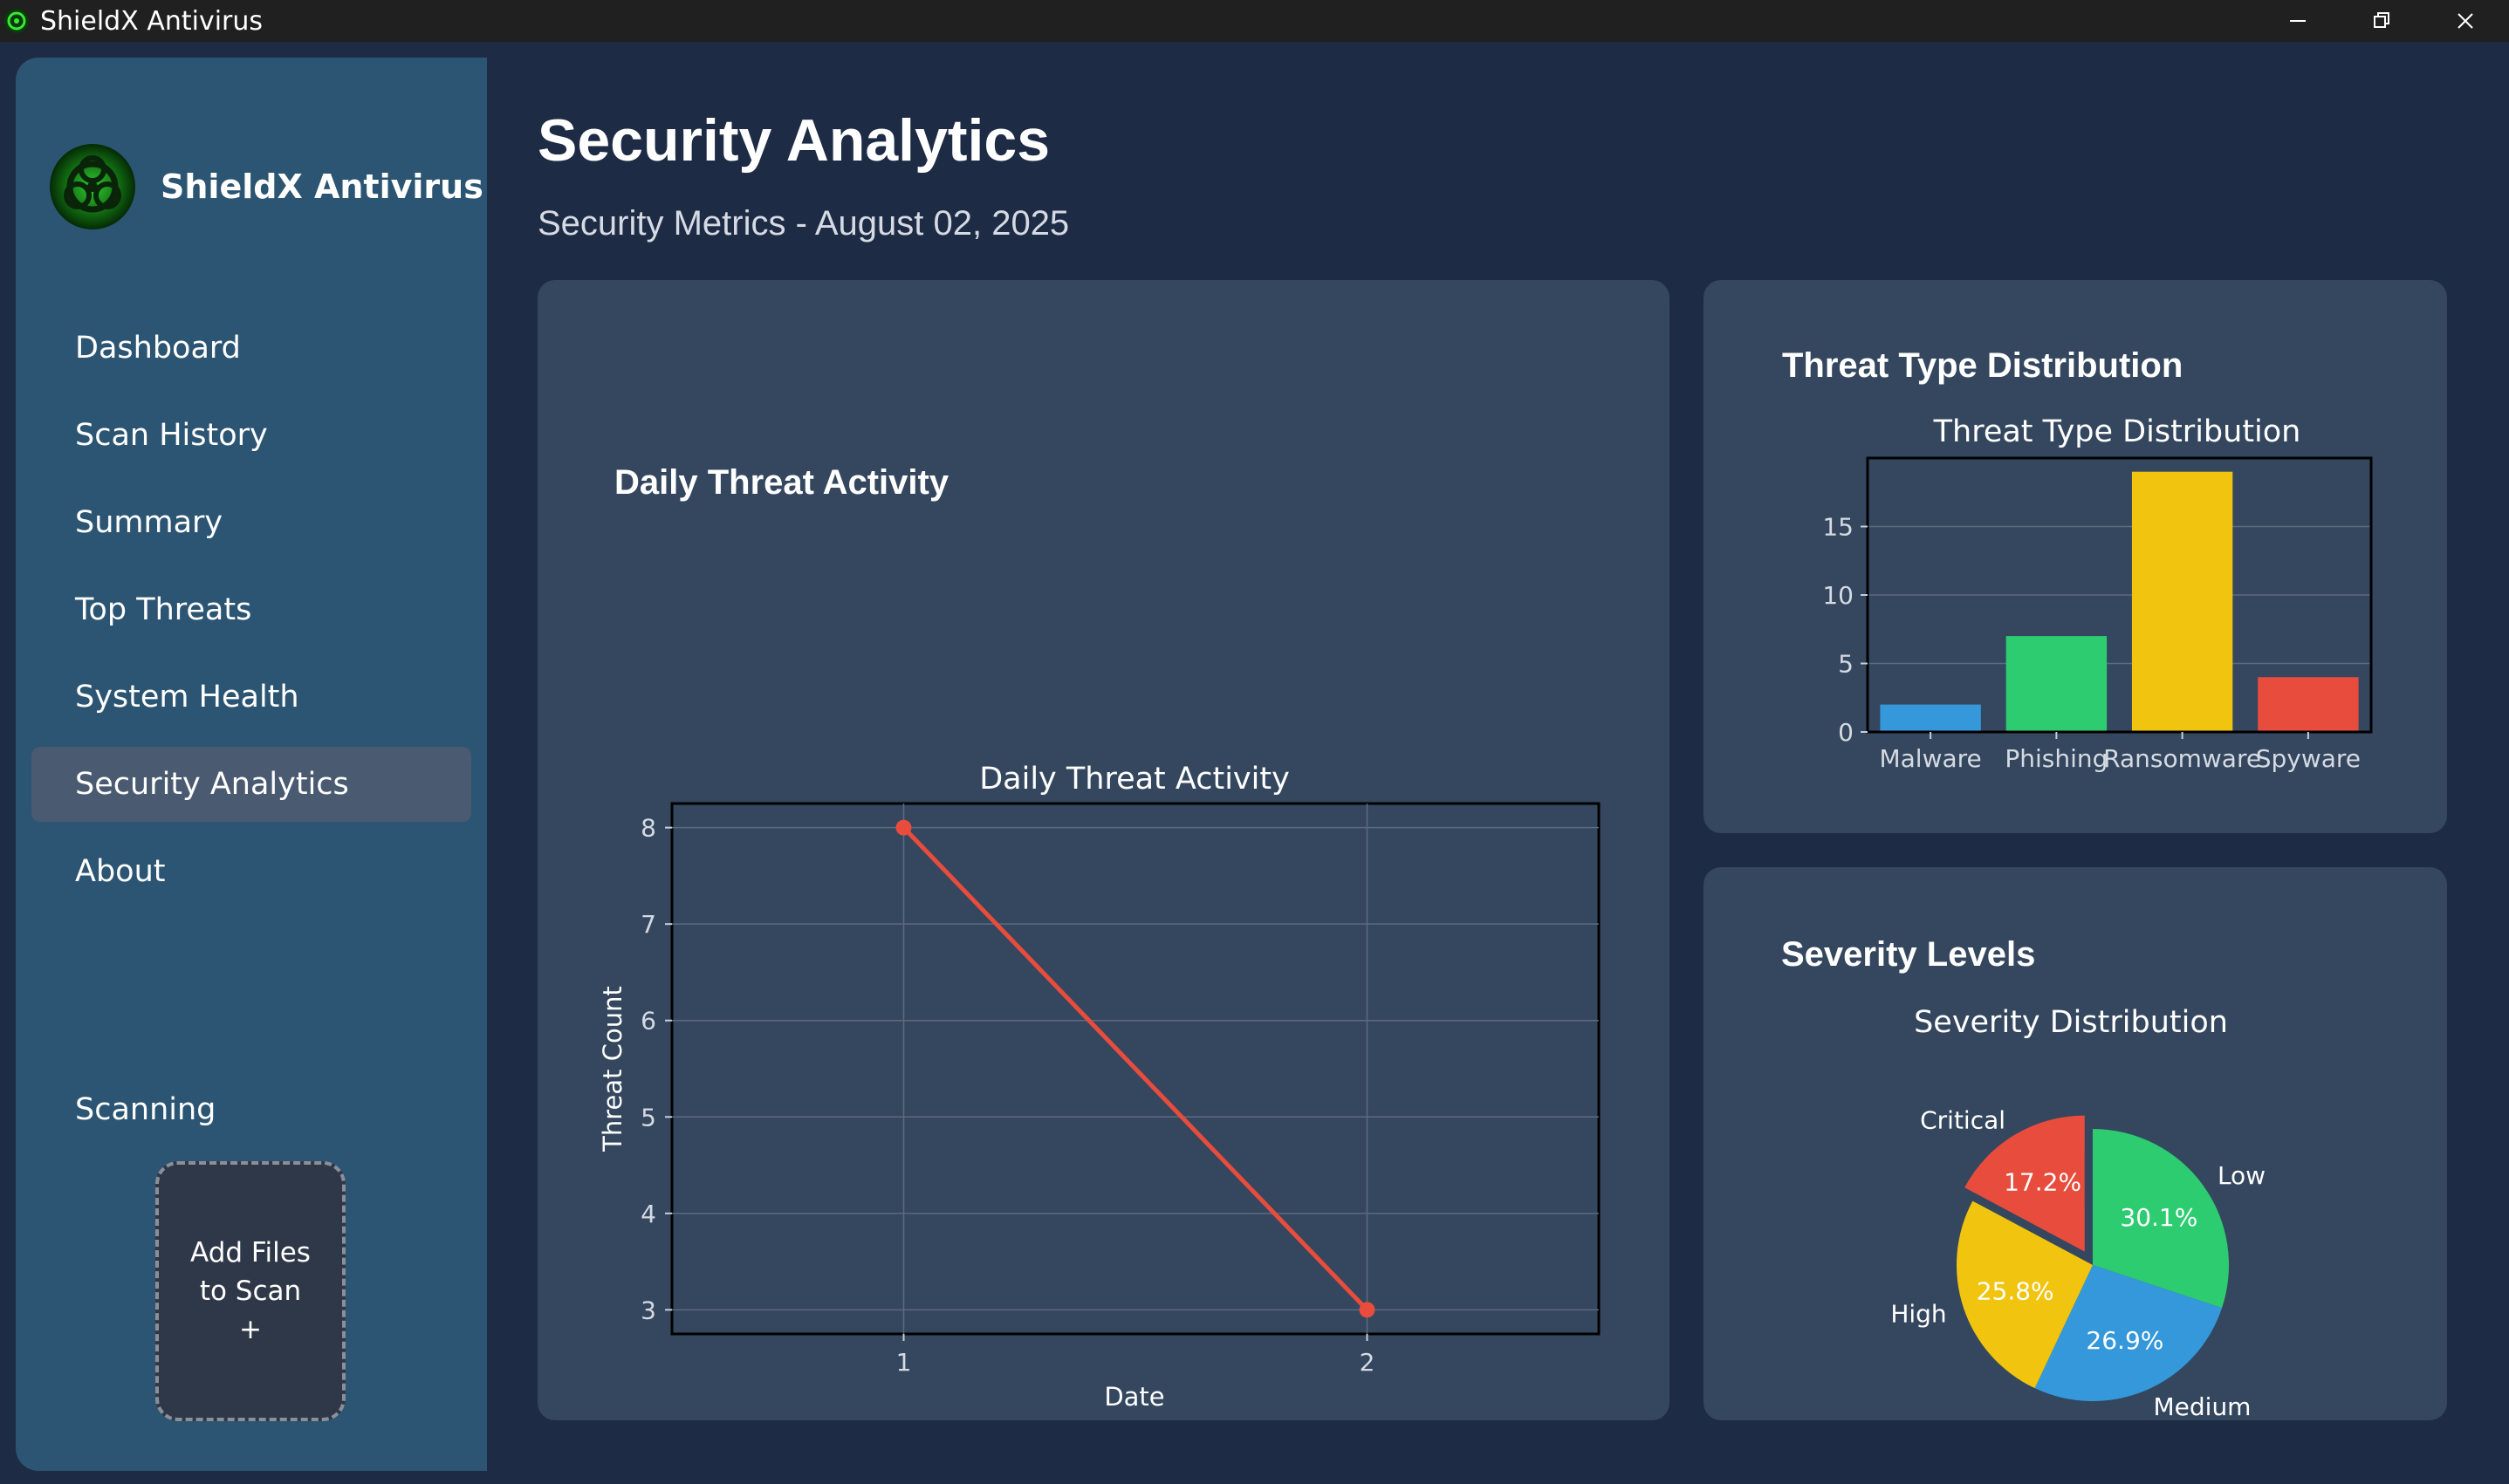 This screenshot has width=2509, height=1484. I want to click on line-chart-xlabel: Date, so click(1134, 1397).